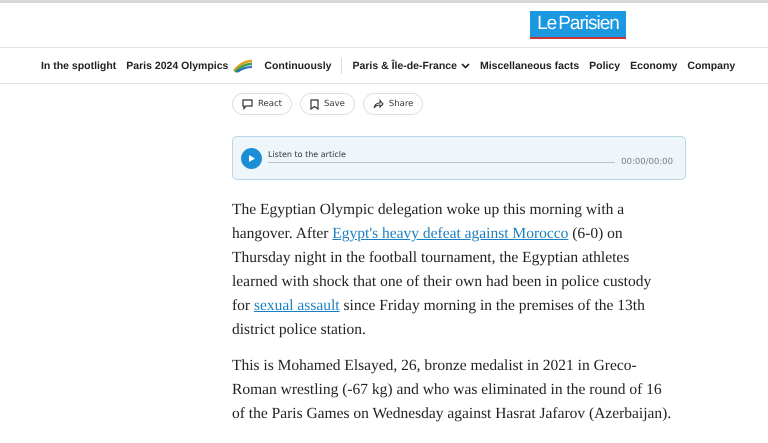 The image size is (768, 443). What do you see at coordinates (297, 305) in the screenshot?
I see `article-link: sexual assault` at bounding box center [297, 305].